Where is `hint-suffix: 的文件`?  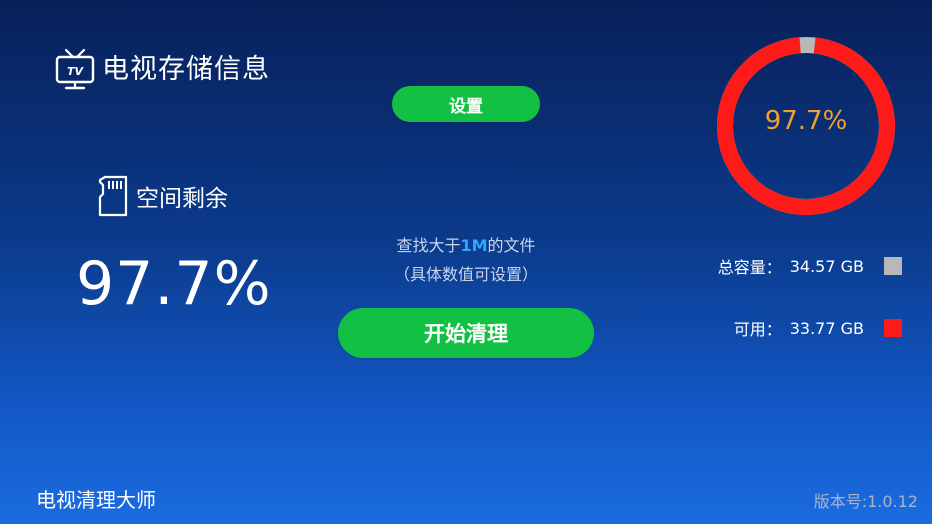 hint-suffix: 的文件 is located at coordinates (511, 245).